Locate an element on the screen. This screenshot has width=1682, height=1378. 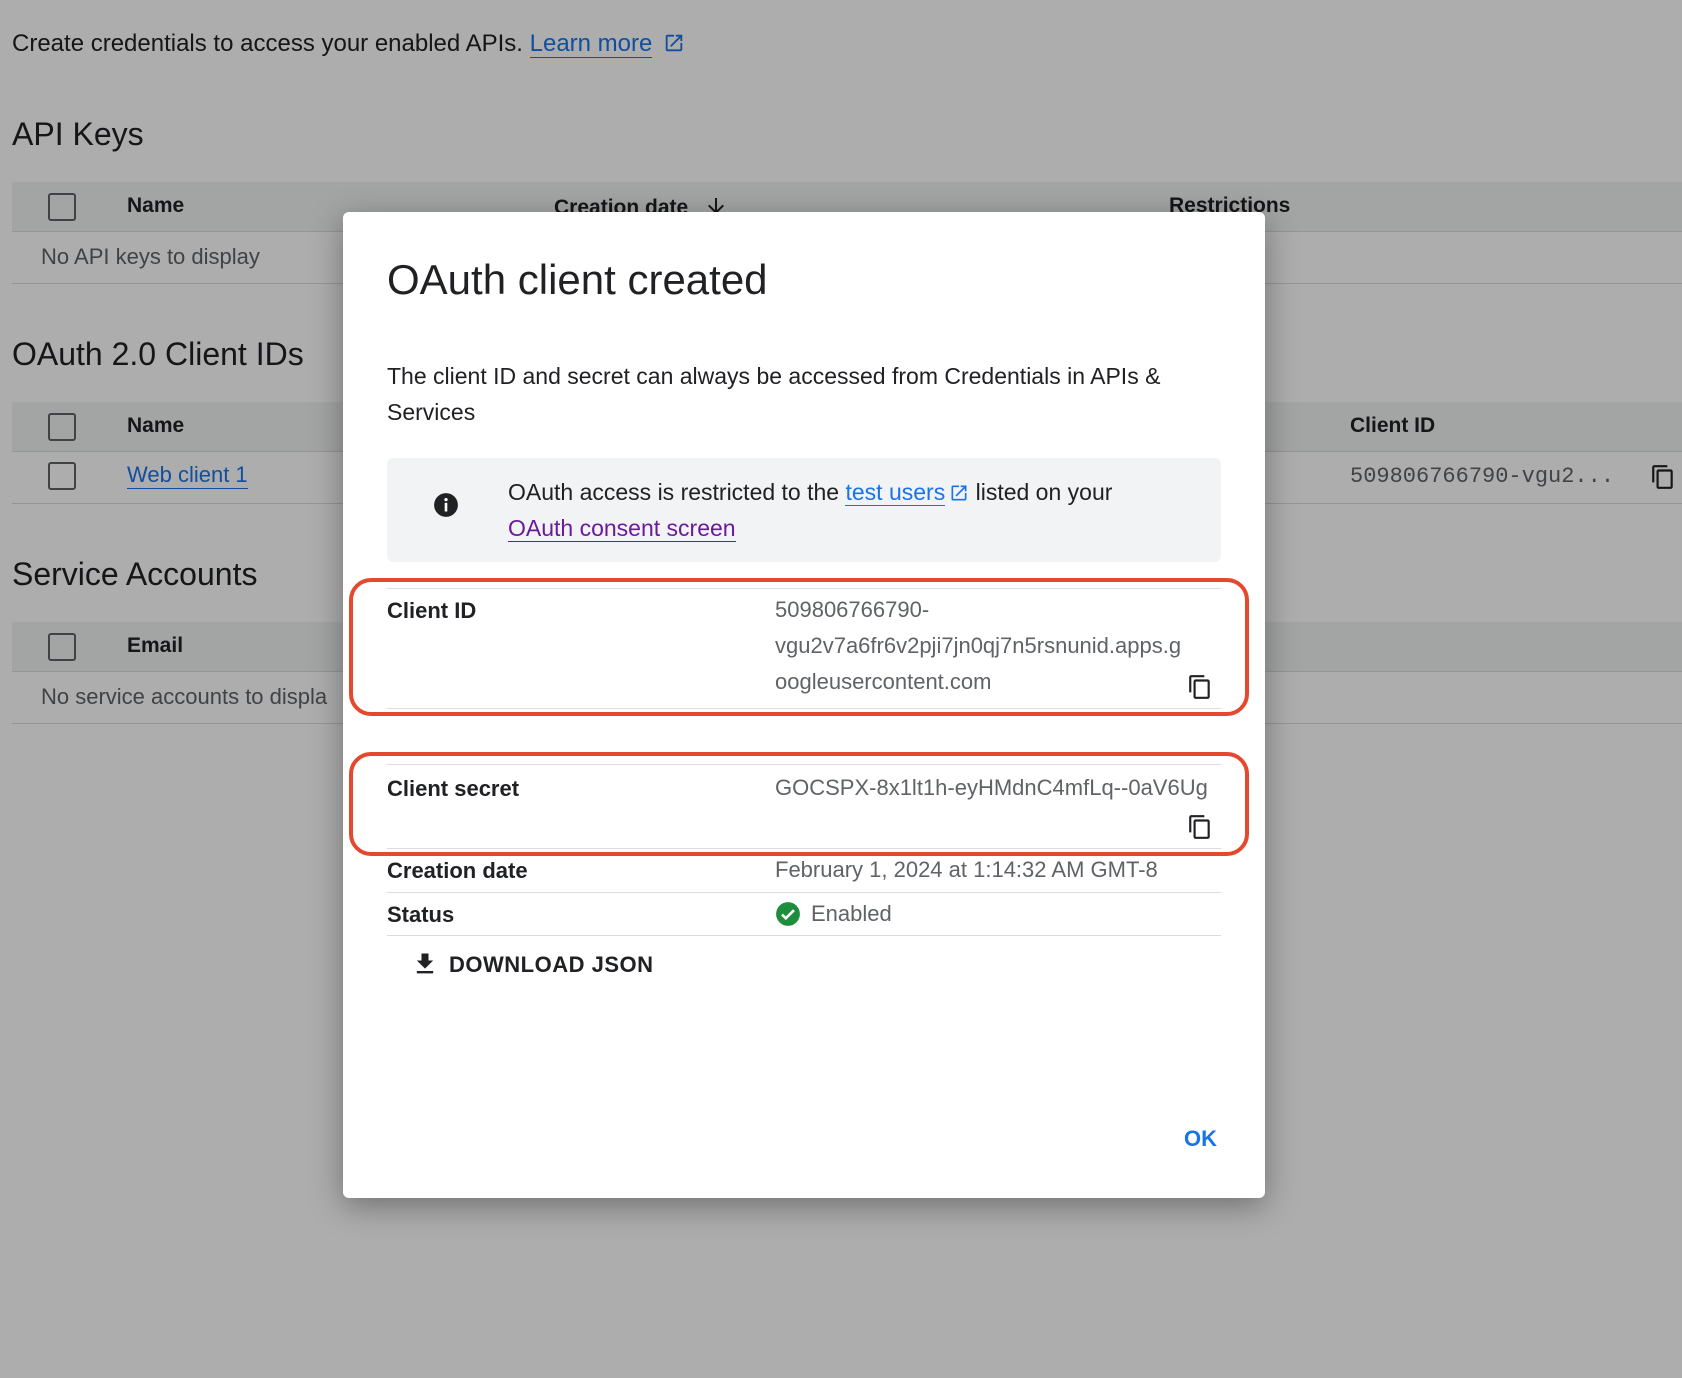
oauth-consent-screen-link: OAuth consent screen is located at coordinates (622, 528).